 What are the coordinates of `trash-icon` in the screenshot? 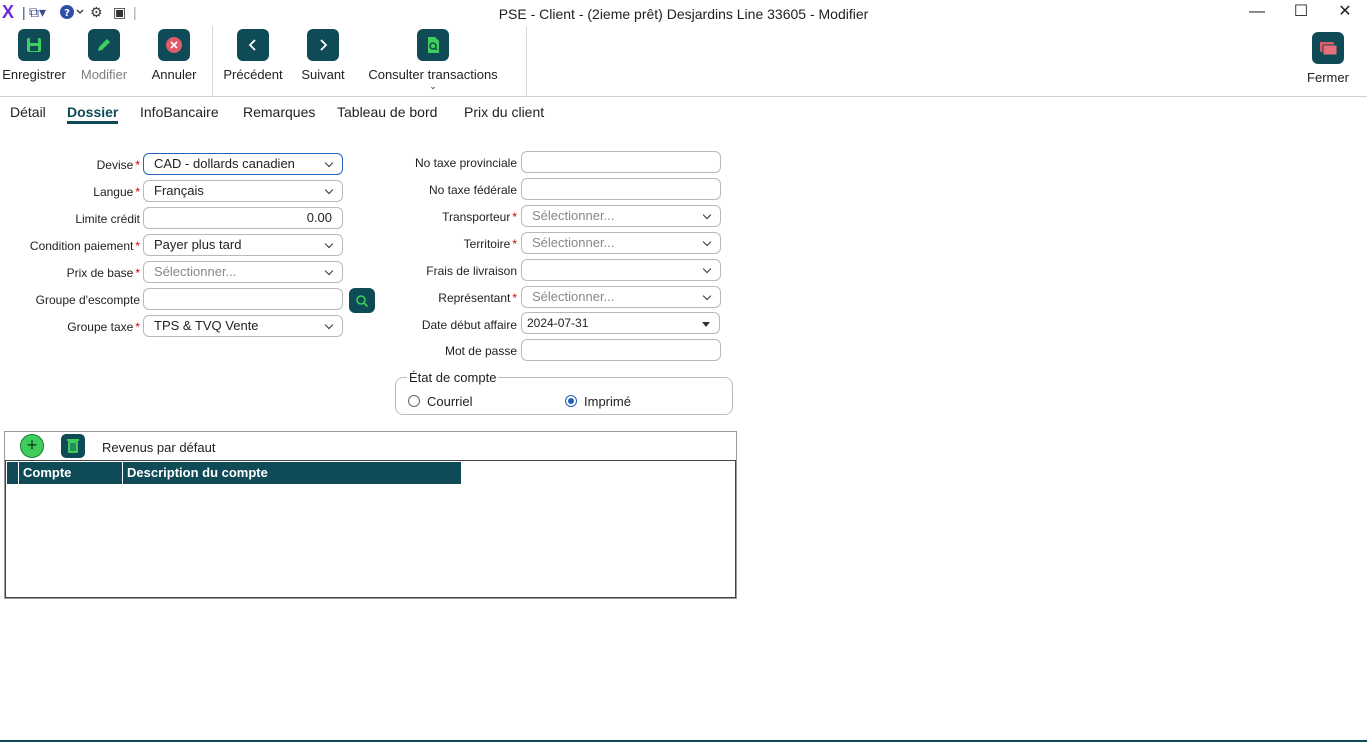 It's located at (73, 446).